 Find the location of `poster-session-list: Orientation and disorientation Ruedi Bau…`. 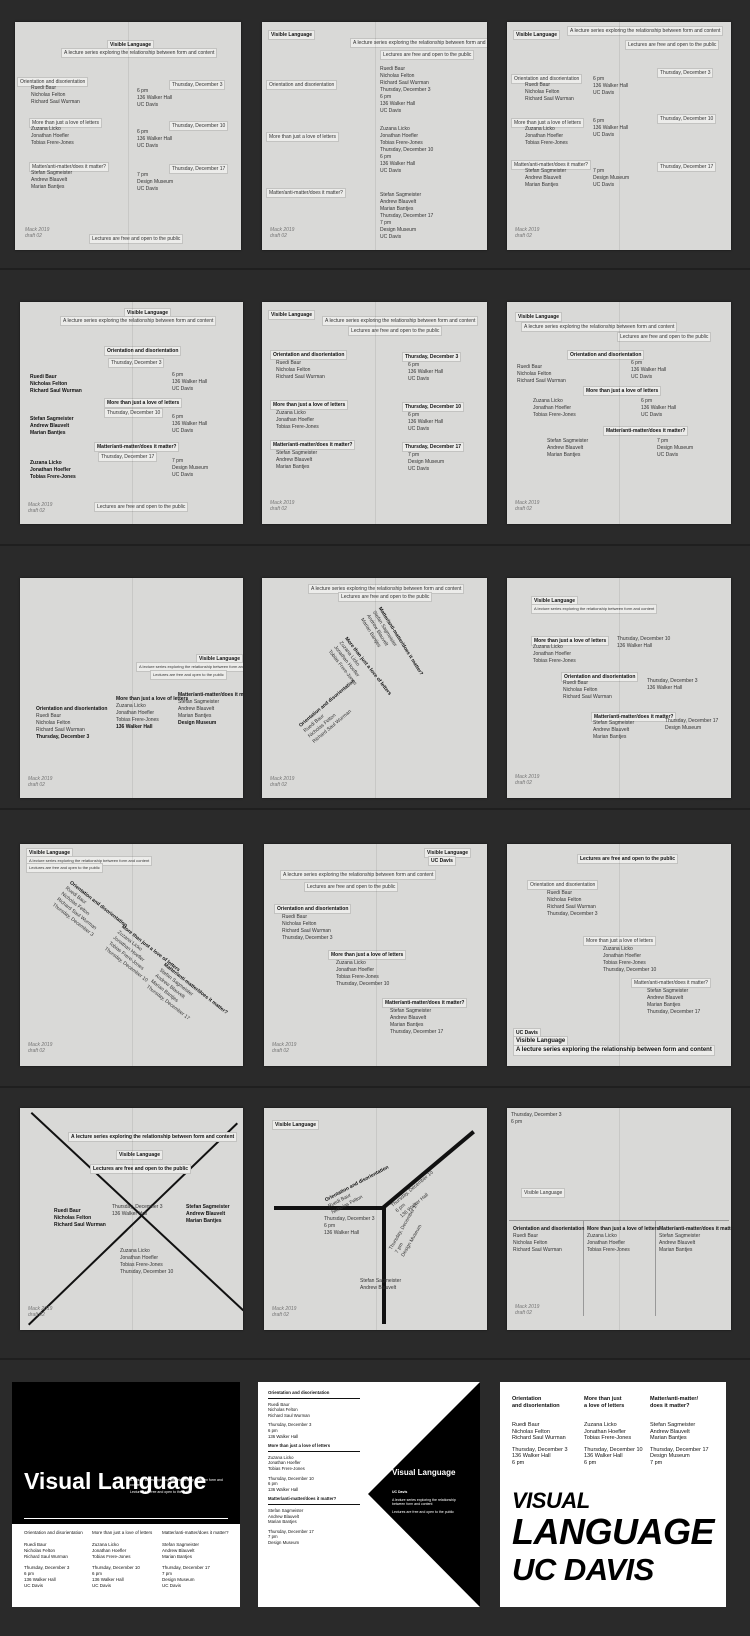

poster-session-list: Orientation and disorientation Ruedi Bau… is located at coordinates (318, 1467).